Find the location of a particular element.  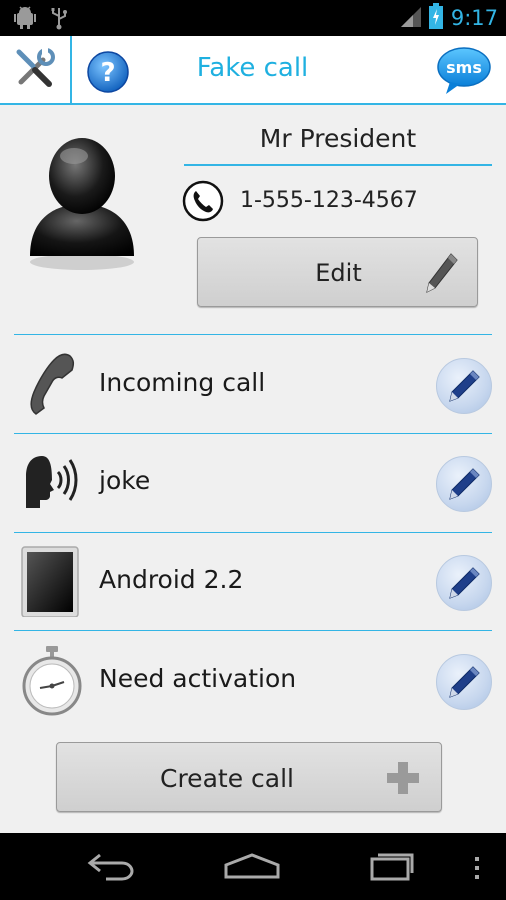

sms-label: sms is located at coordinates (464, 67).